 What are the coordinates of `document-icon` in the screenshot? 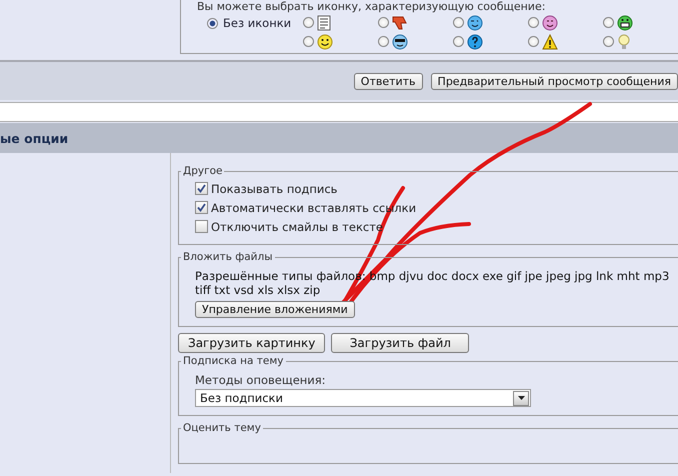 It's located at (324, 22).